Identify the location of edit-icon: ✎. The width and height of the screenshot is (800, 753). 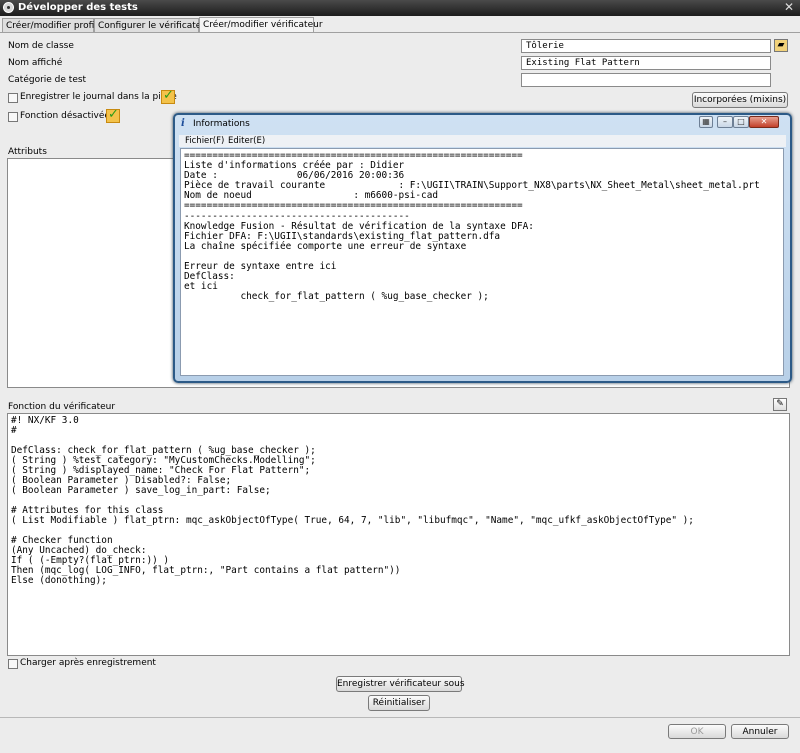
(780, 404).